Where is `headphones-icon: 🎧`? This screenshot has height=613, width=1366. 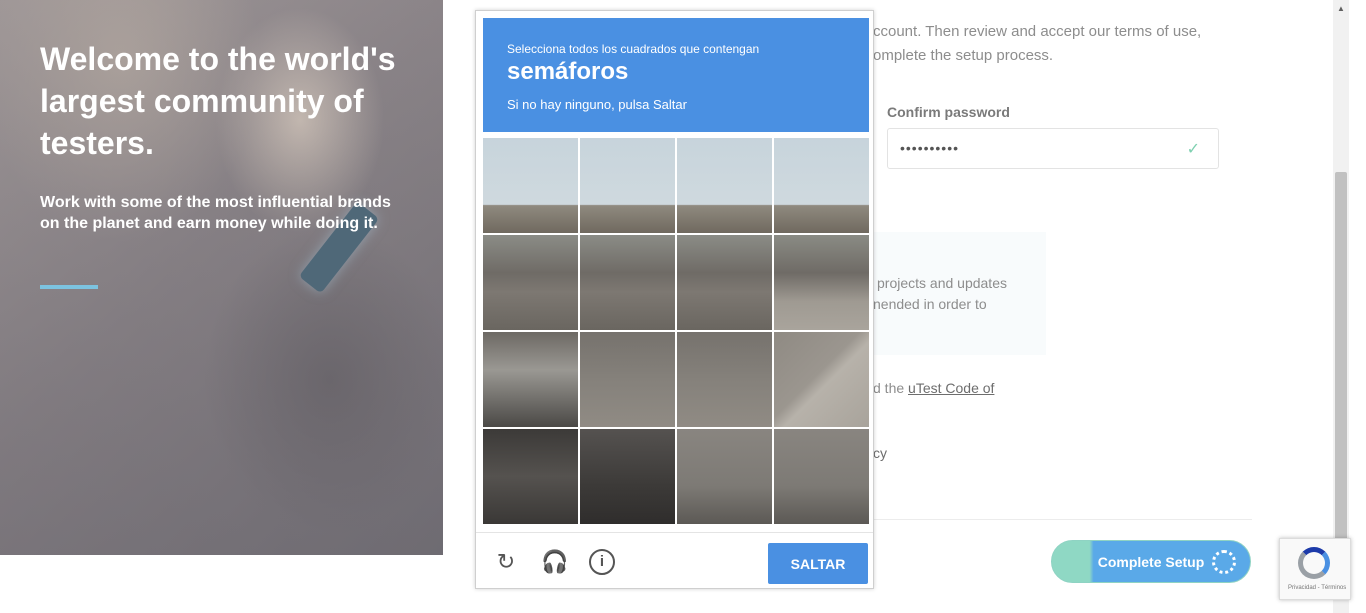
headphones-icon: 🎧 is located at coordinates (554, 562).